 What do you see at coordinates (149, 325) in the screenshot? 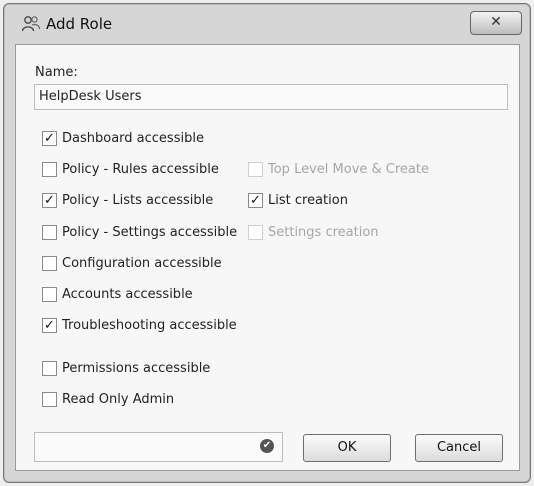
I see `checkbox-label: Troubleshooting accessible` at bounding box center [149, 325].